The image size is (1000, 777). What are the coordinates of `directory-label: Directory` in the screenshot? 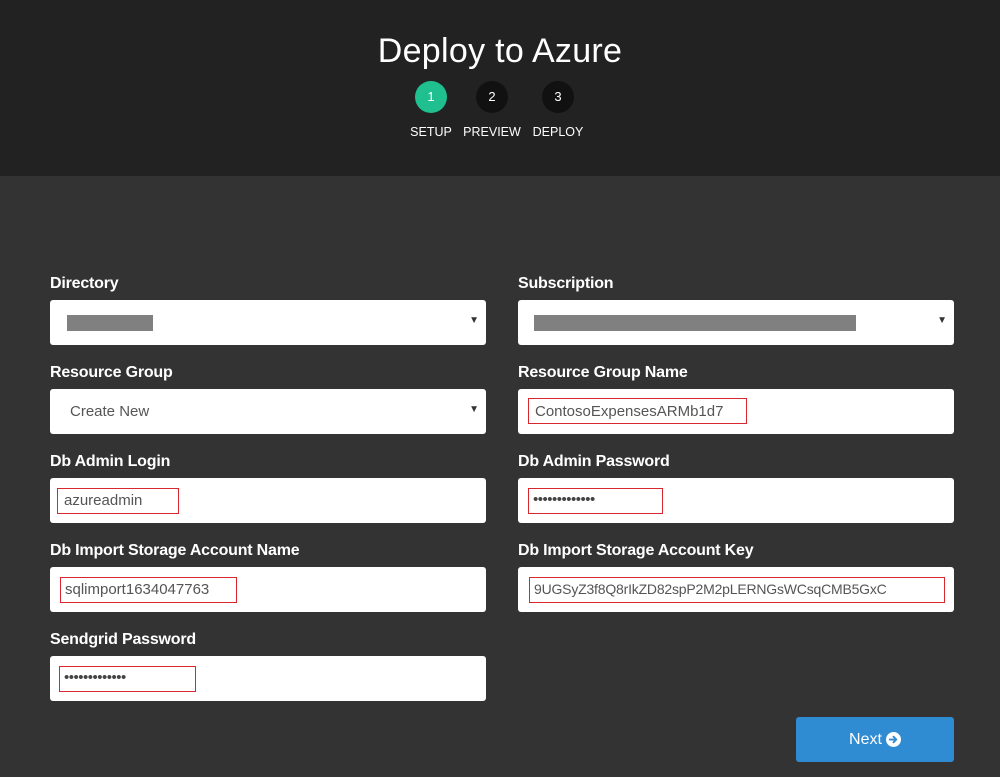 It's located at (84, 283).